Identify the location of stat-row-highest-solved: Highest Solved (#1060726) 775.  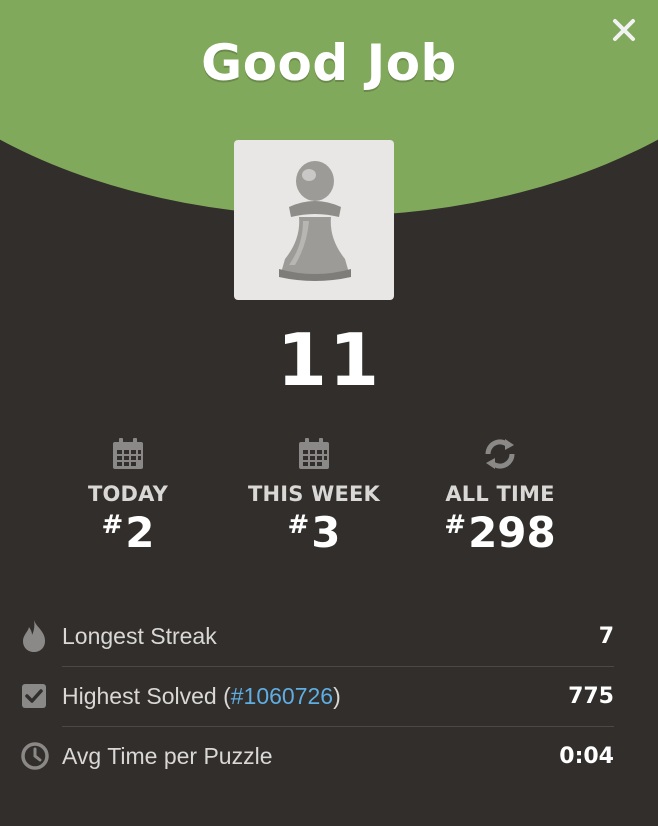
(317, 696).